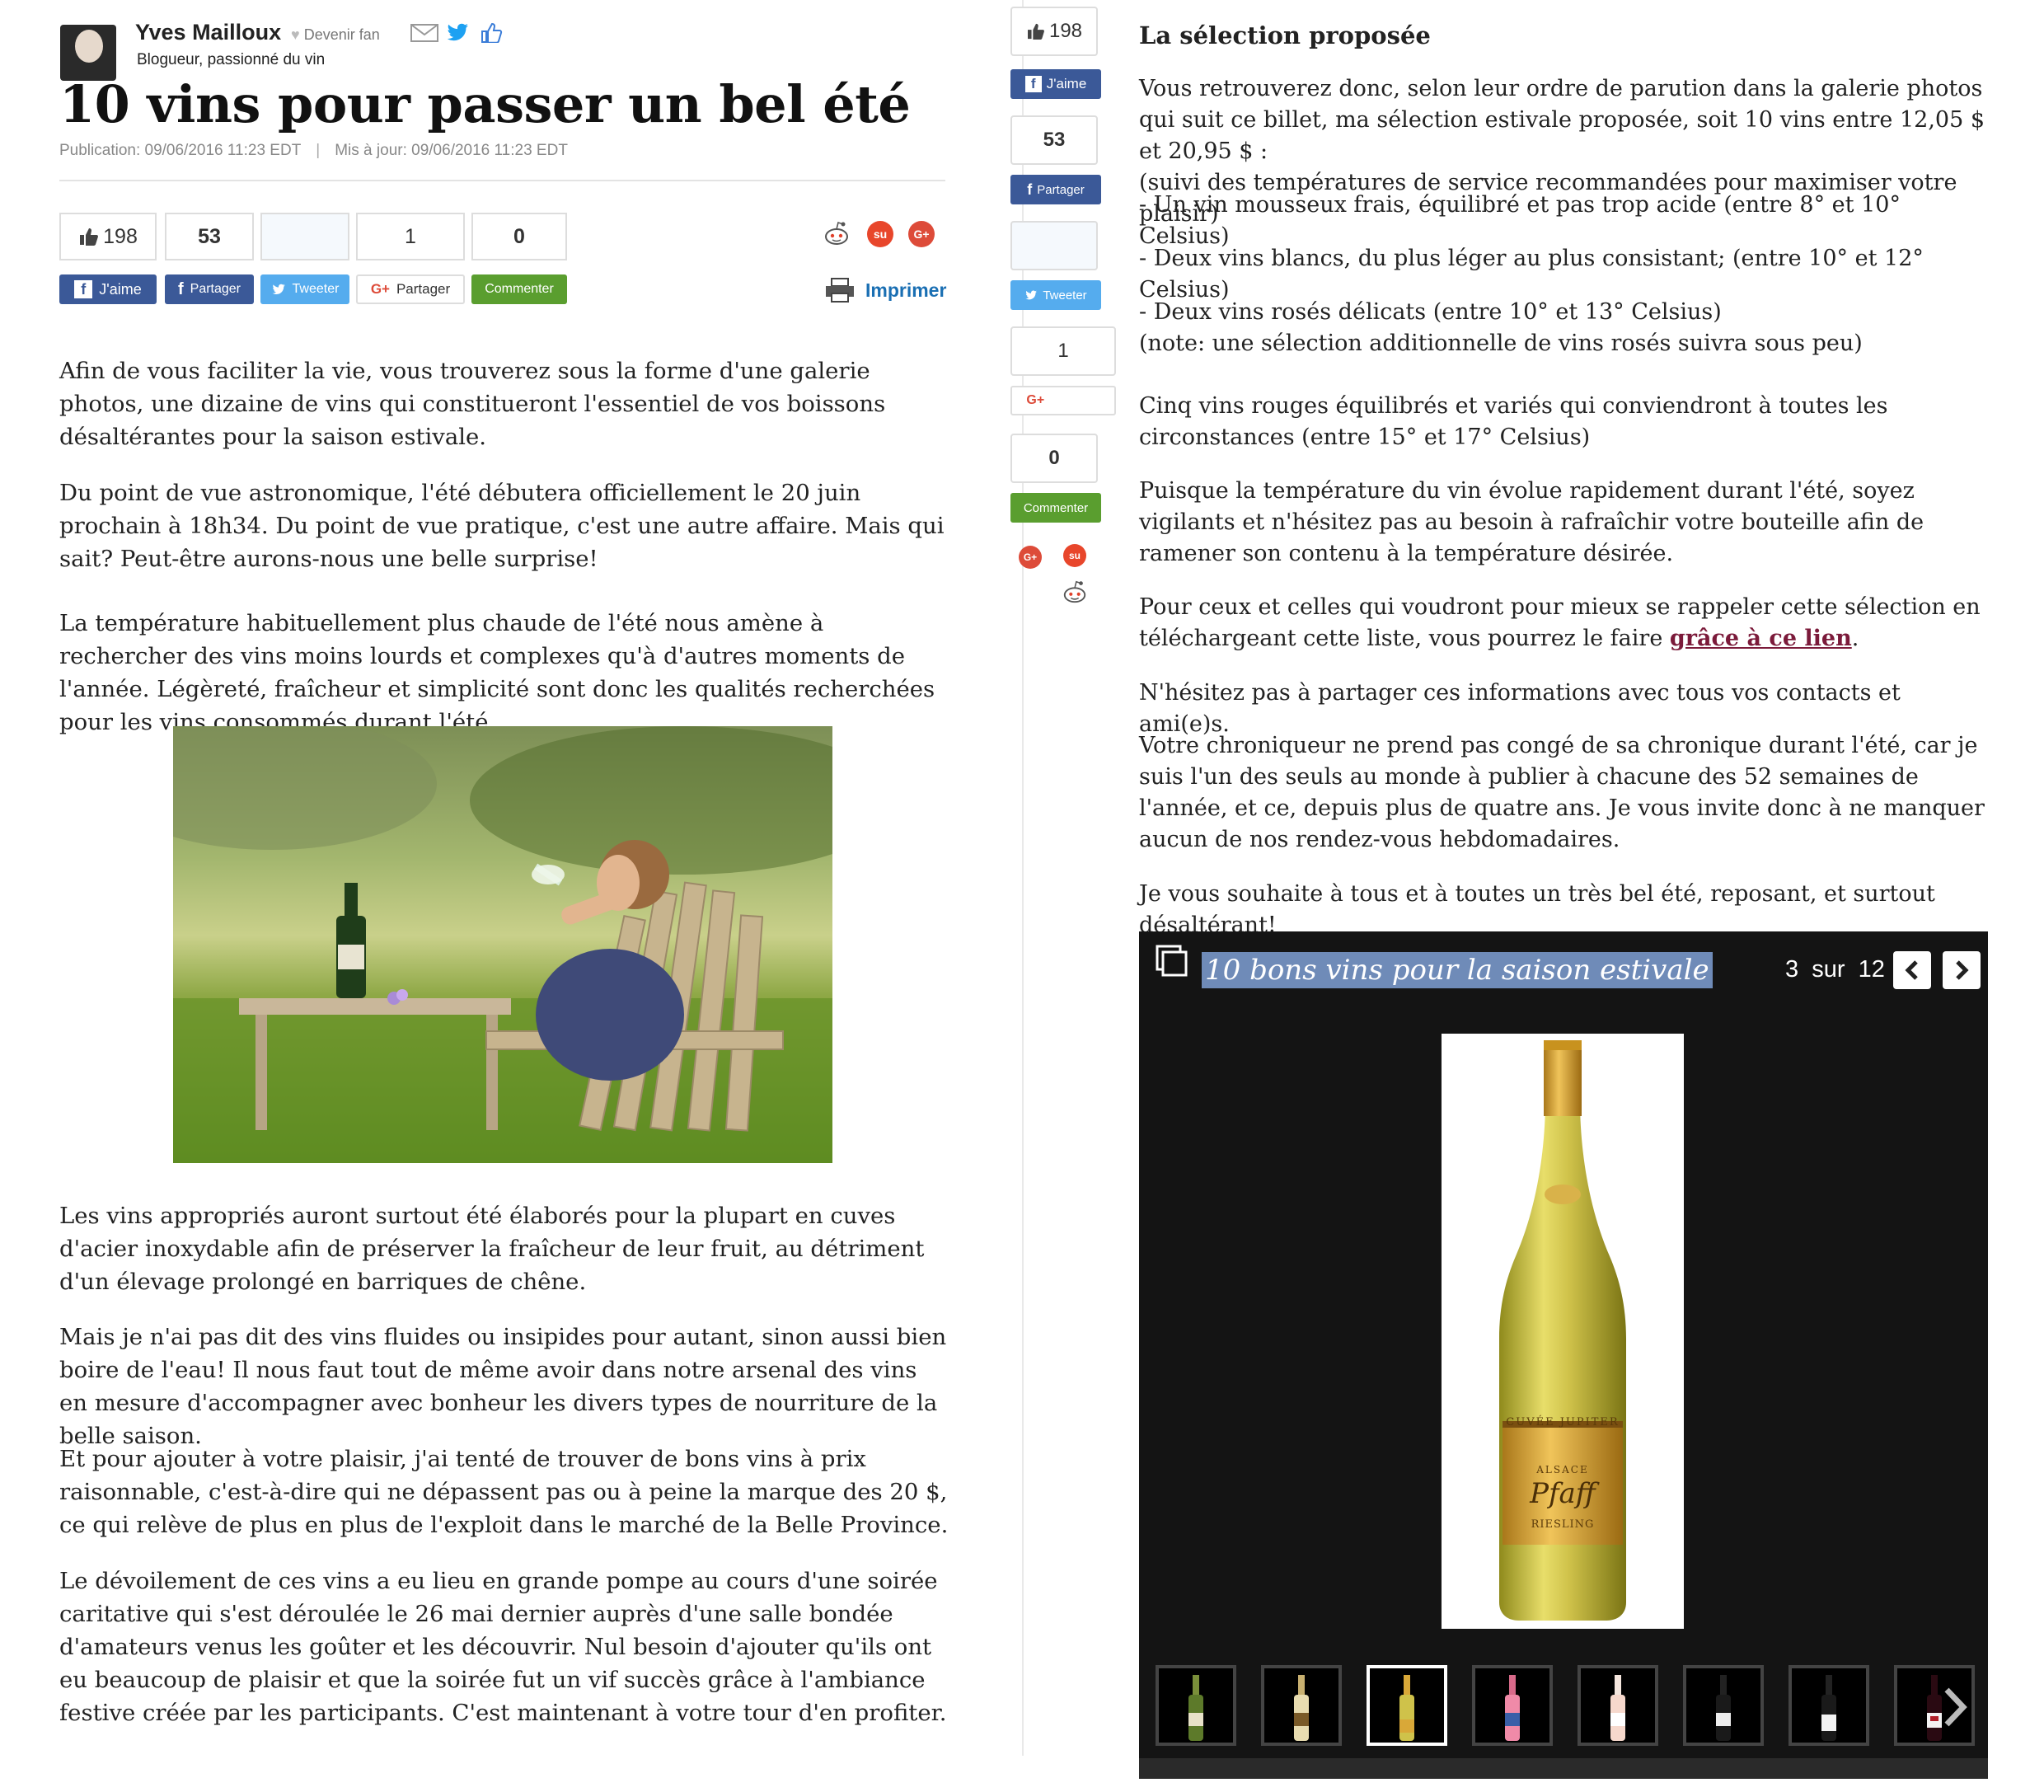 This screenshot has width=2044, height=1792. I want to click on gallery-prev-button, so click(1912, 970).